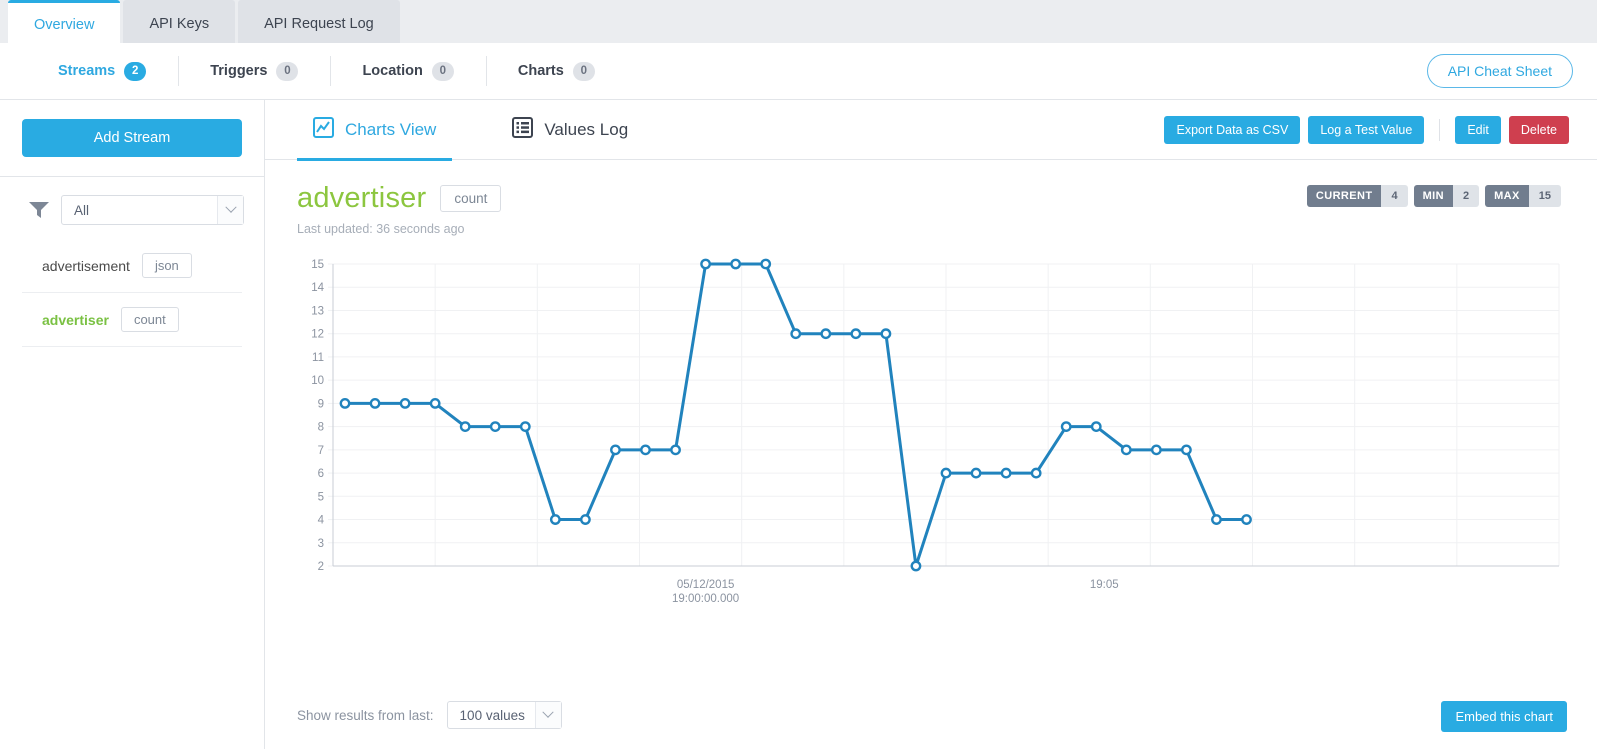 This screenshot has width=1597, height=750. I want to click on stream-type-tag: count, so click(149, 319).